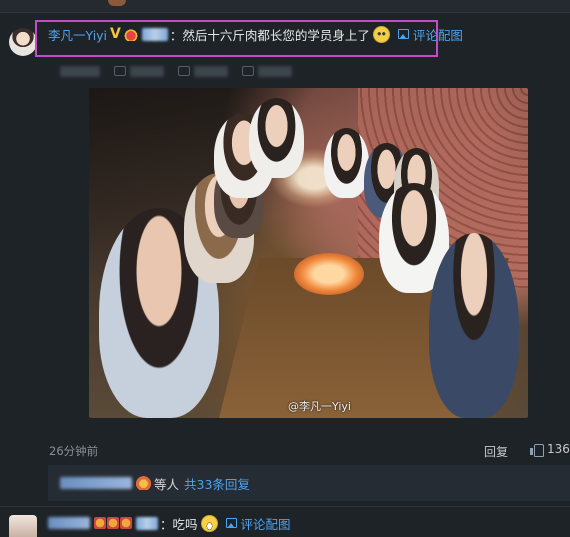 The image size is (570, 537). I want to click on user-badges, so click(113, 523).